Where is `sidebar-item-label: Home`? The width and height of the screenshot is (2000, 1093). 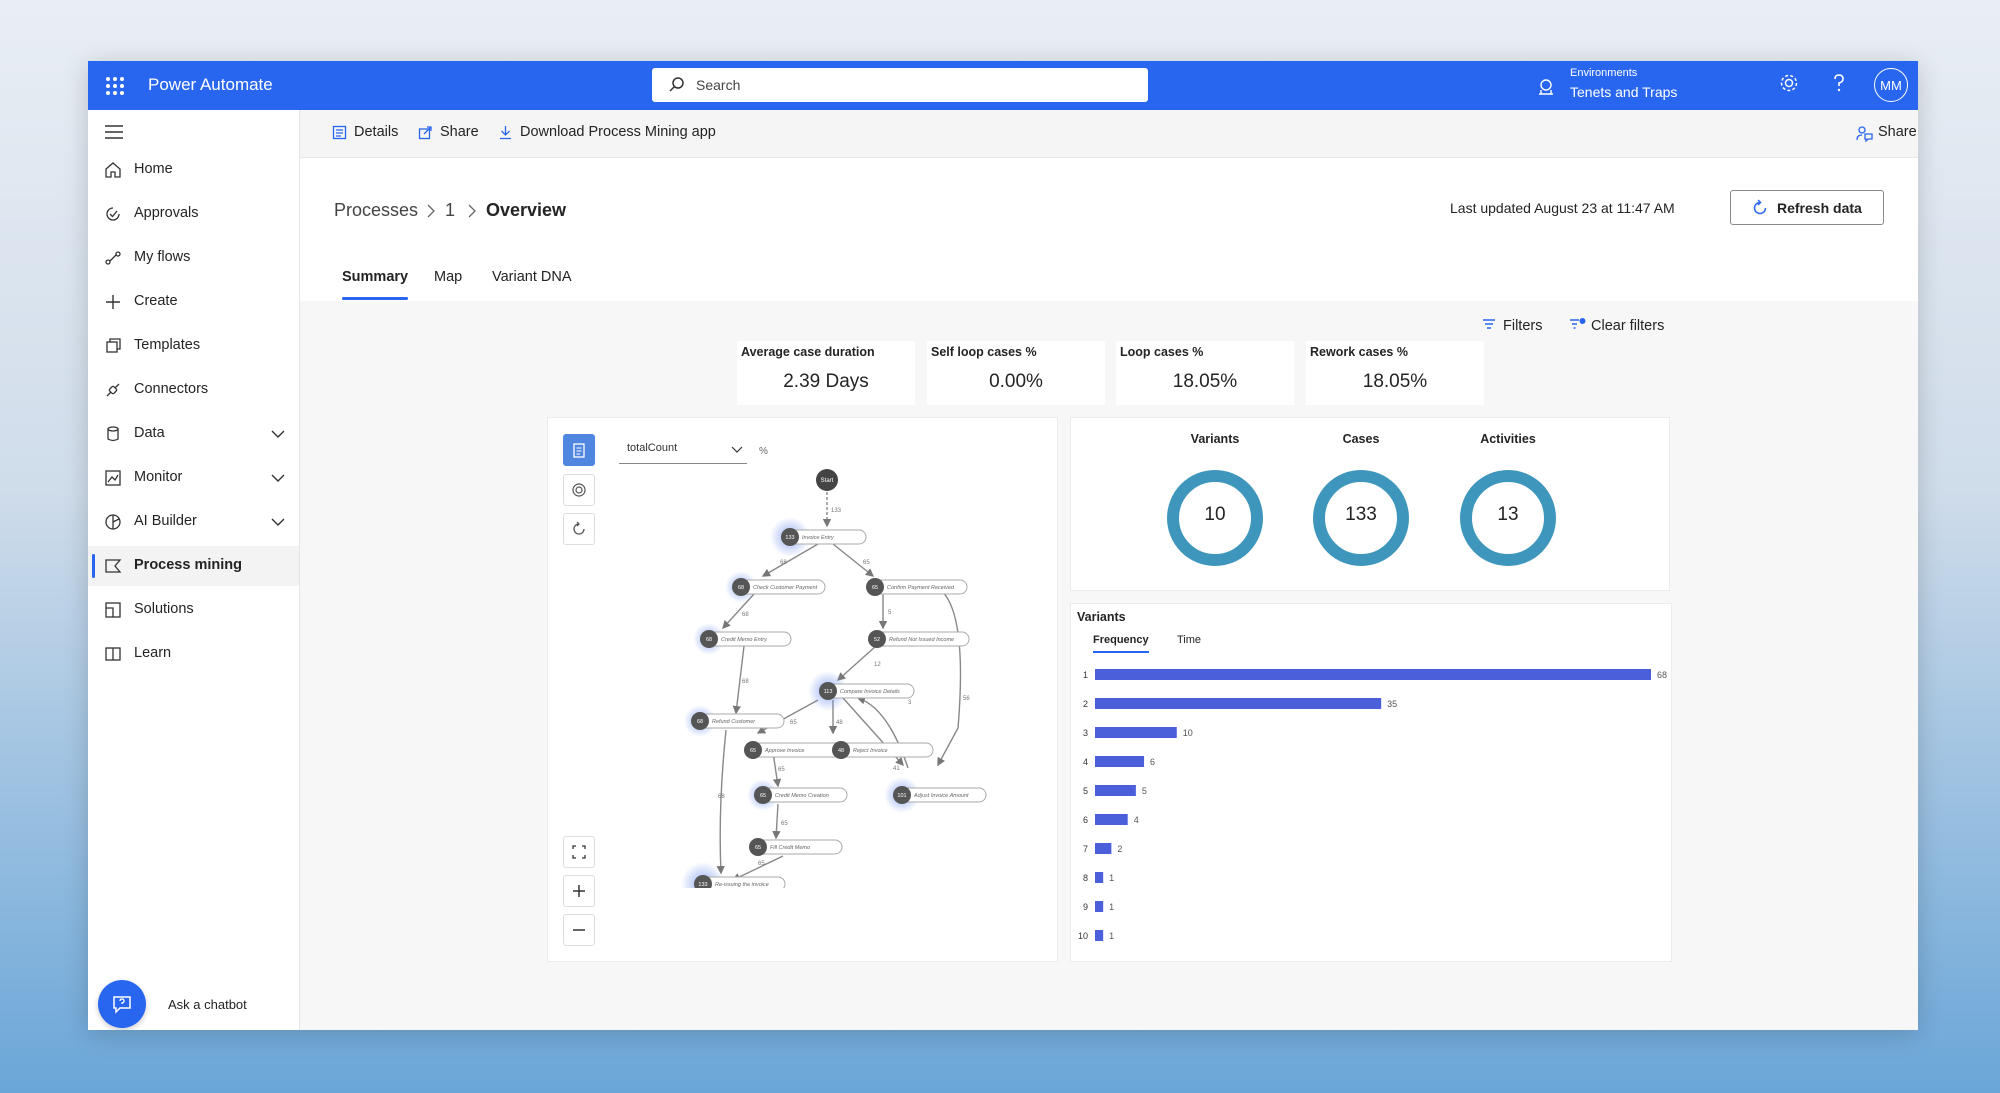 sidebar-item-label: Home is located at coordinates (153, 169).